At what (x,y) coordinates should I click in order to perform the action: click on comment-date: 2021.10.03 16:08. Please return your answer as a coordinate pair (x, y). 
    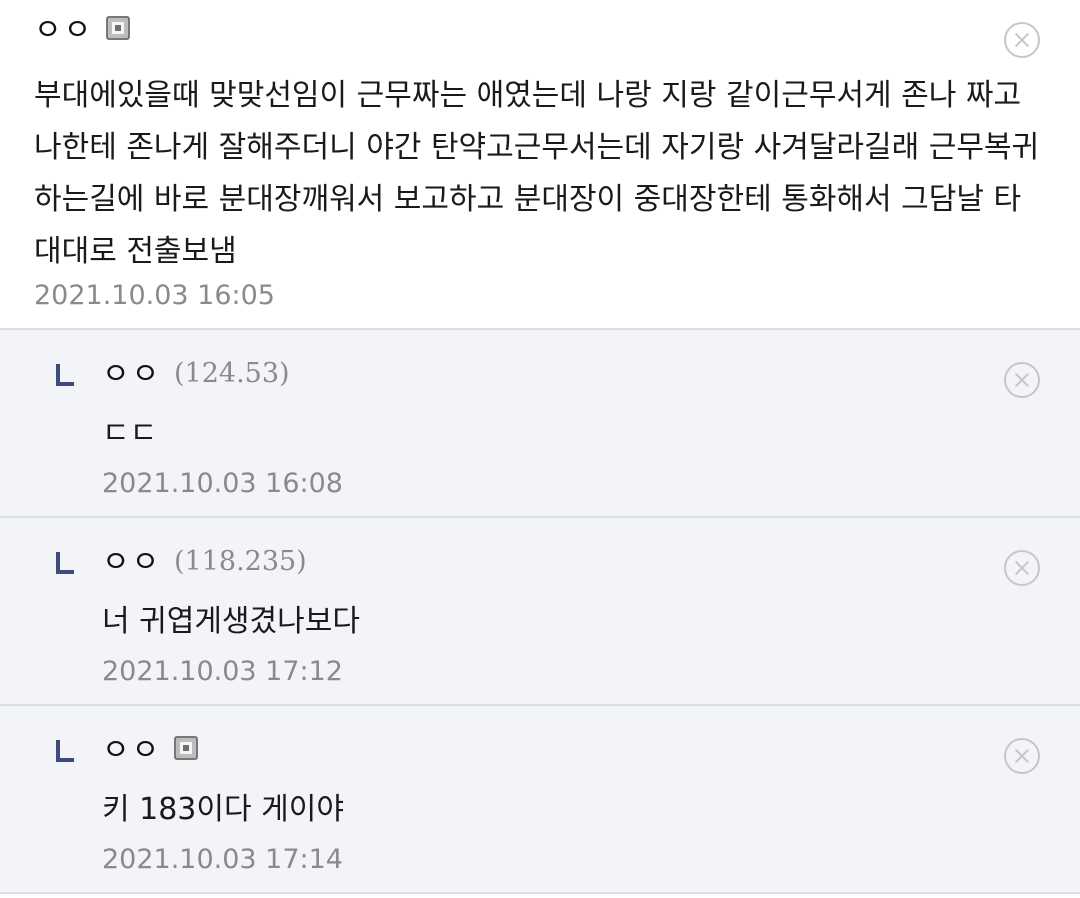
    Looking at the image, I should click on (222, 483).